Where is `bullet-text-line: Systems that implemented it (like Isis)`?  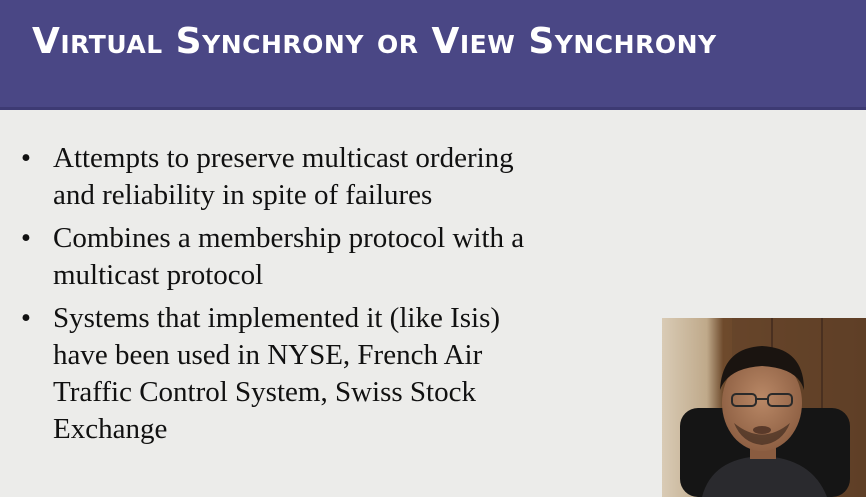 bullet-text-line: Systems that implemented it (like Isis) is located at coordinates (277, 318).